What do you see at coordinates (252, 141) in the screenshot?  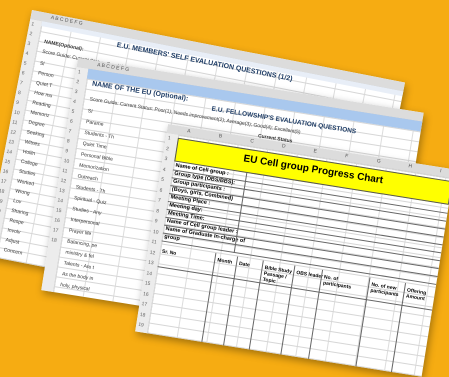 I see `column-letter: C` at bounding box center [252, 141].